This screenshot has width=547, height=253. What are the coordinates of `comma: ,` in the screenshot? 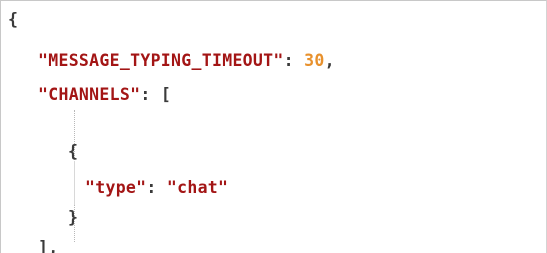 It's located at (329, 60).